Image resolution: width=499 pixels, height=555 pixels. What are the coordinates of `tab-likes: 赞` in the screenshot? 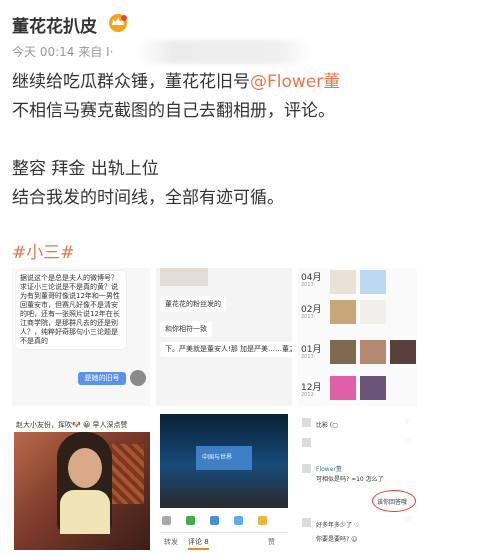 It's located at (271, 542).